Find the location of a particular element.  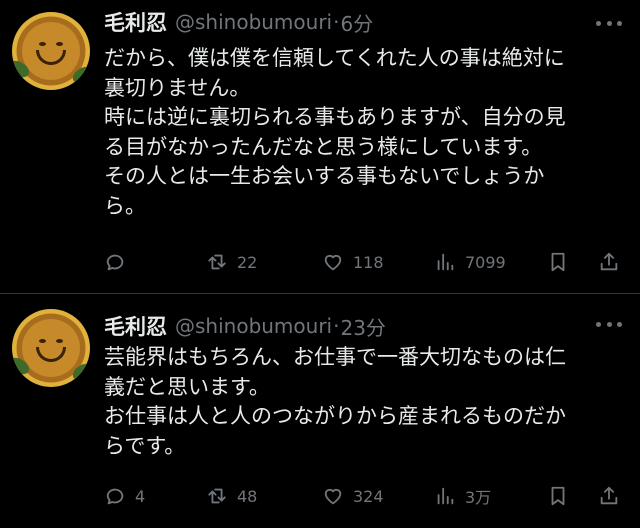

views-count: 7099 is located at coordinates (485, 262).